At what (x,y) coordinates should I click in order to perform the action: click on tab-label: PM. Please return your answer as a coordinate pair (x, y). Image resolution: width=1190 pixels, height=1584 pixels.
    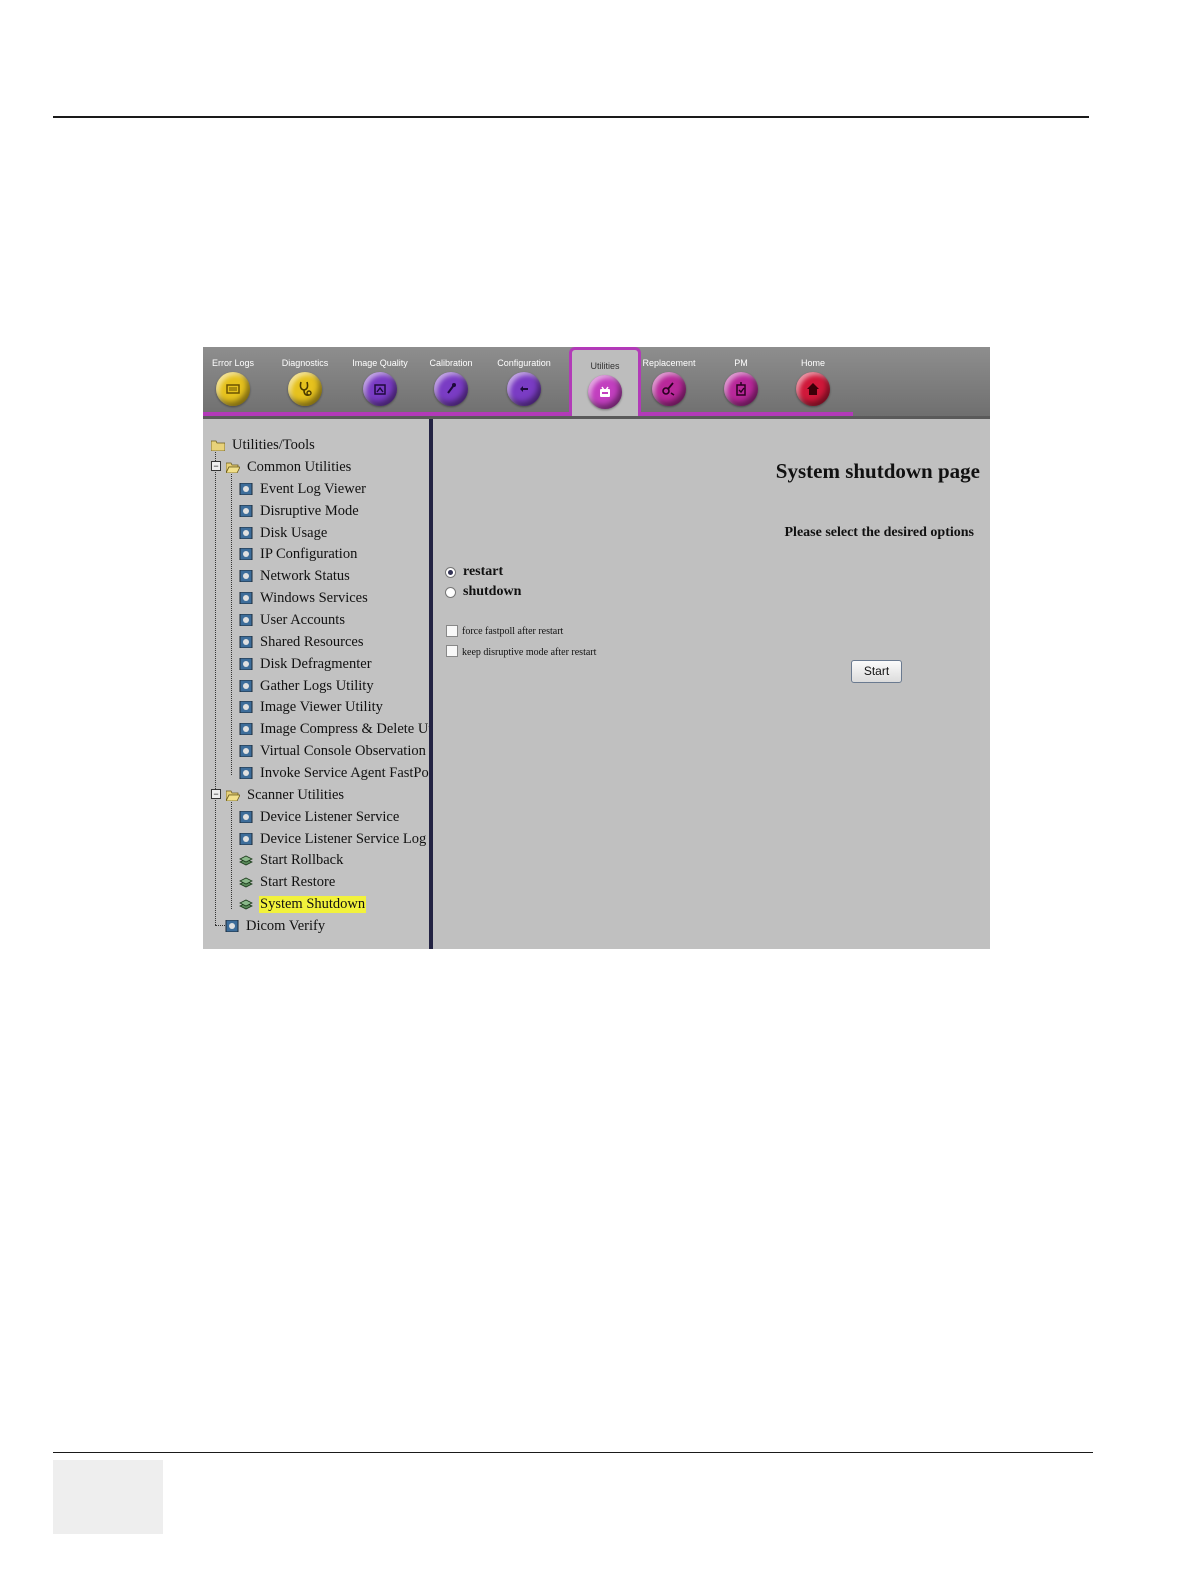
    Looking at the image, I should click on (741, 363).